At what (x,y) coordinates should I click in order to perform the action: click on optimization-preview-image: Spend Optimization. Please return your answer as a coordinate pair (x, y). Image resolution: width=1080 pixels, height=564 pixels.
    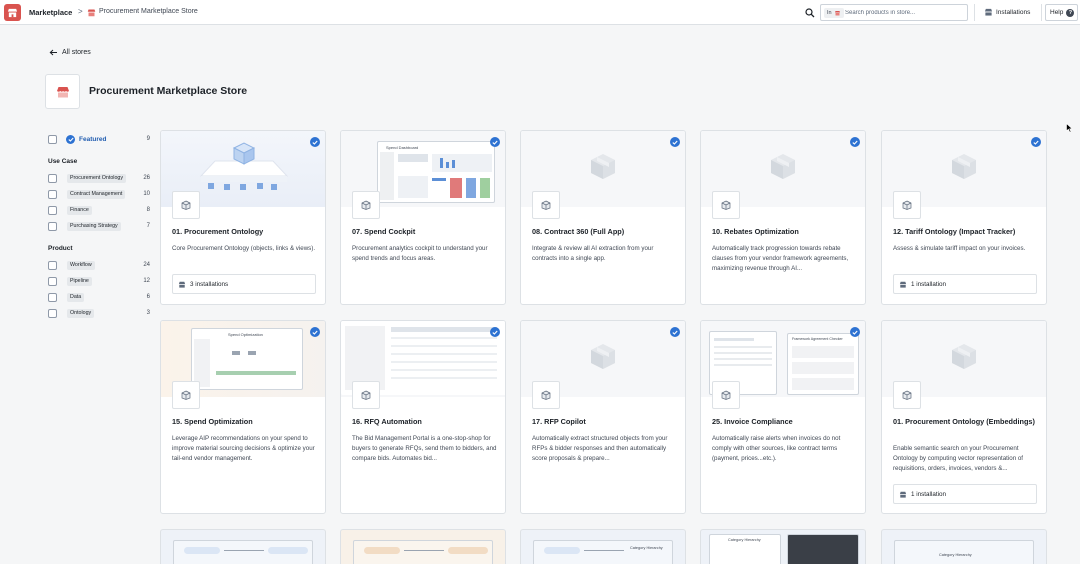
    Looking at the image, I should click on (247, 359).